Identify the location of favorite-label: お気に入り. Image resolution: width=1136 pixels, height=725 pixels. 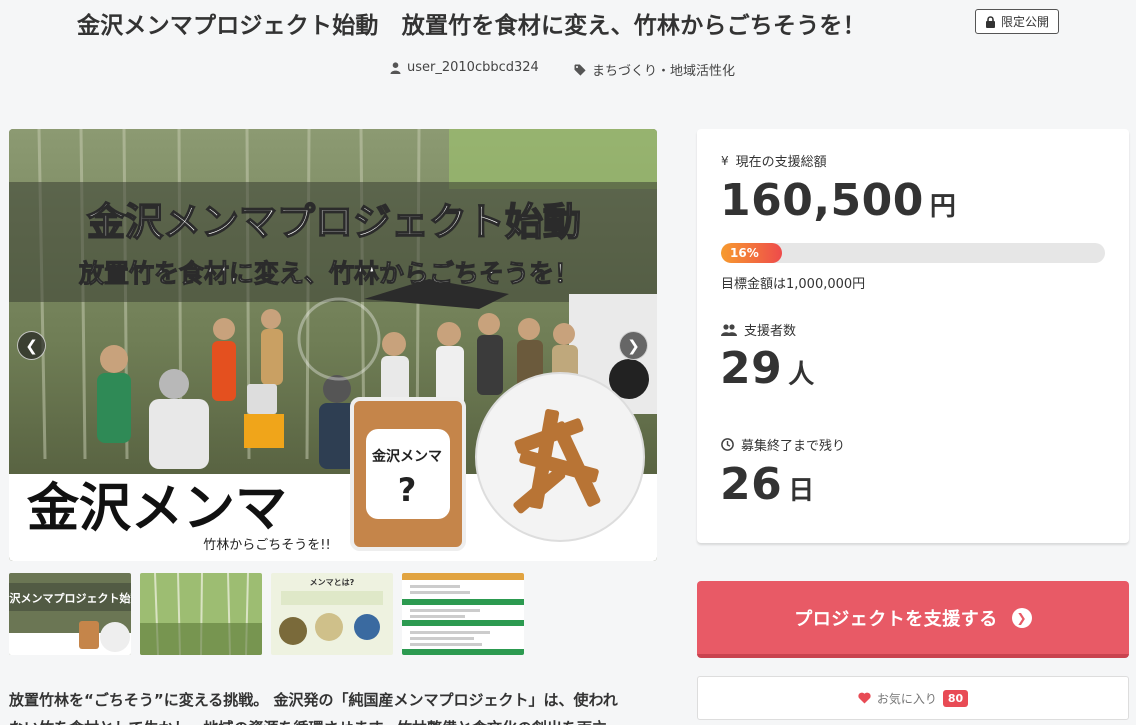
(906, 698).